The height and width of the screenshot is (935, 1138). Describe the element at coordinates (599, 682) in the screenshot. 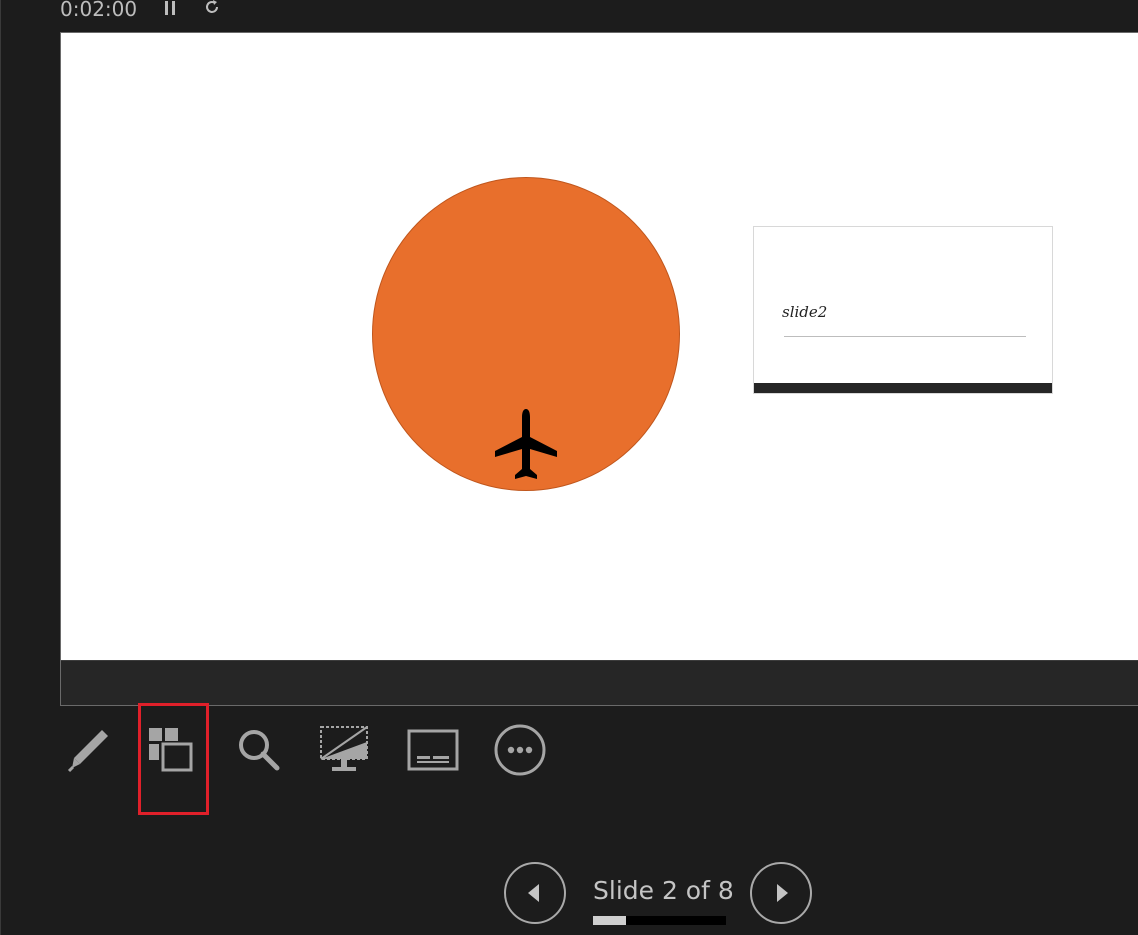

I see `slide-footer-band` at that location.